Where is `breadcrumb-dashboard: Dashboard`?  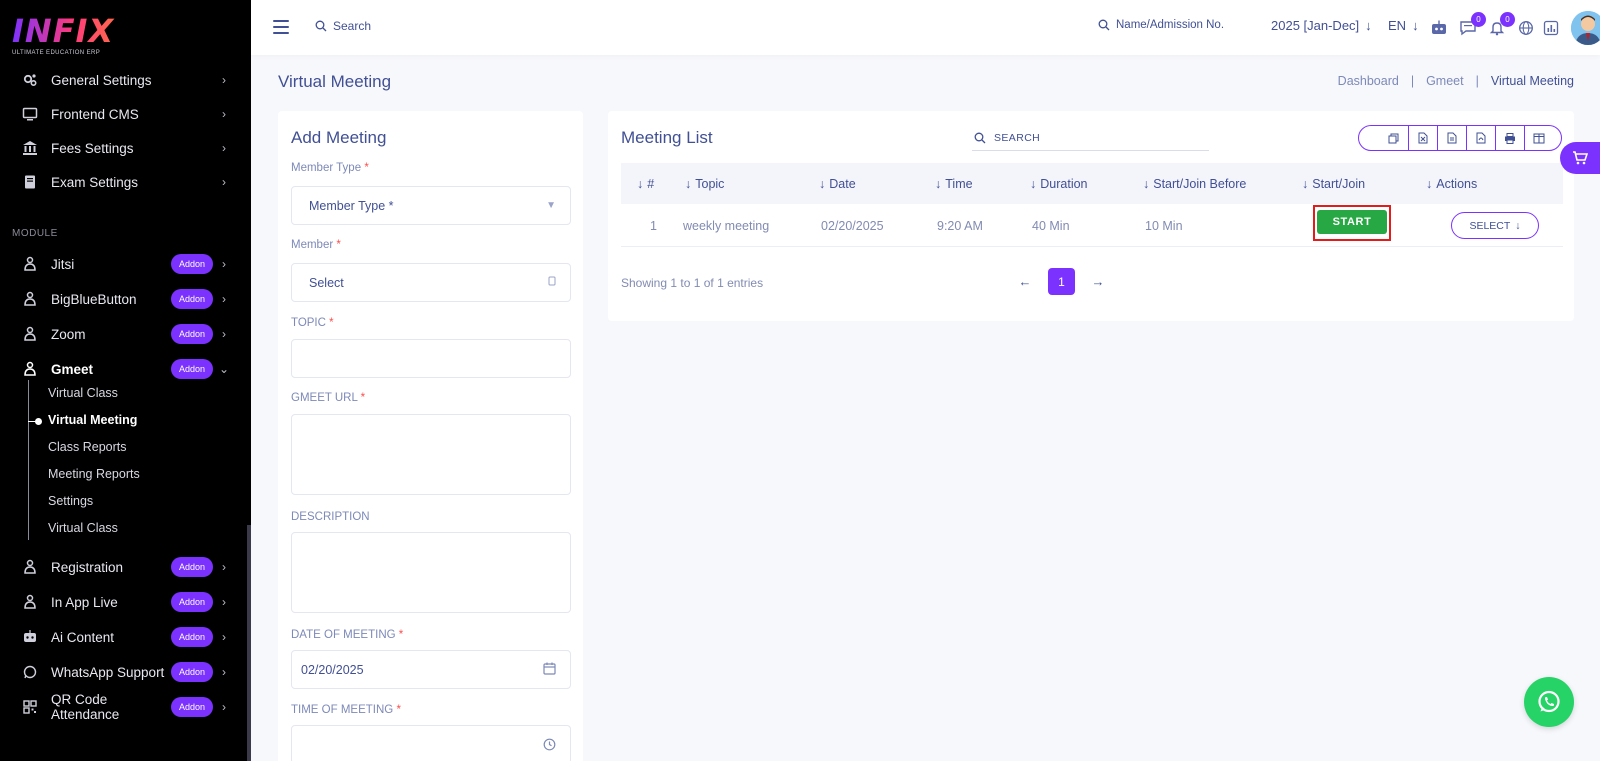
breadcrumb-dashboard: Dashboard is located at coordinates (1368, 81).